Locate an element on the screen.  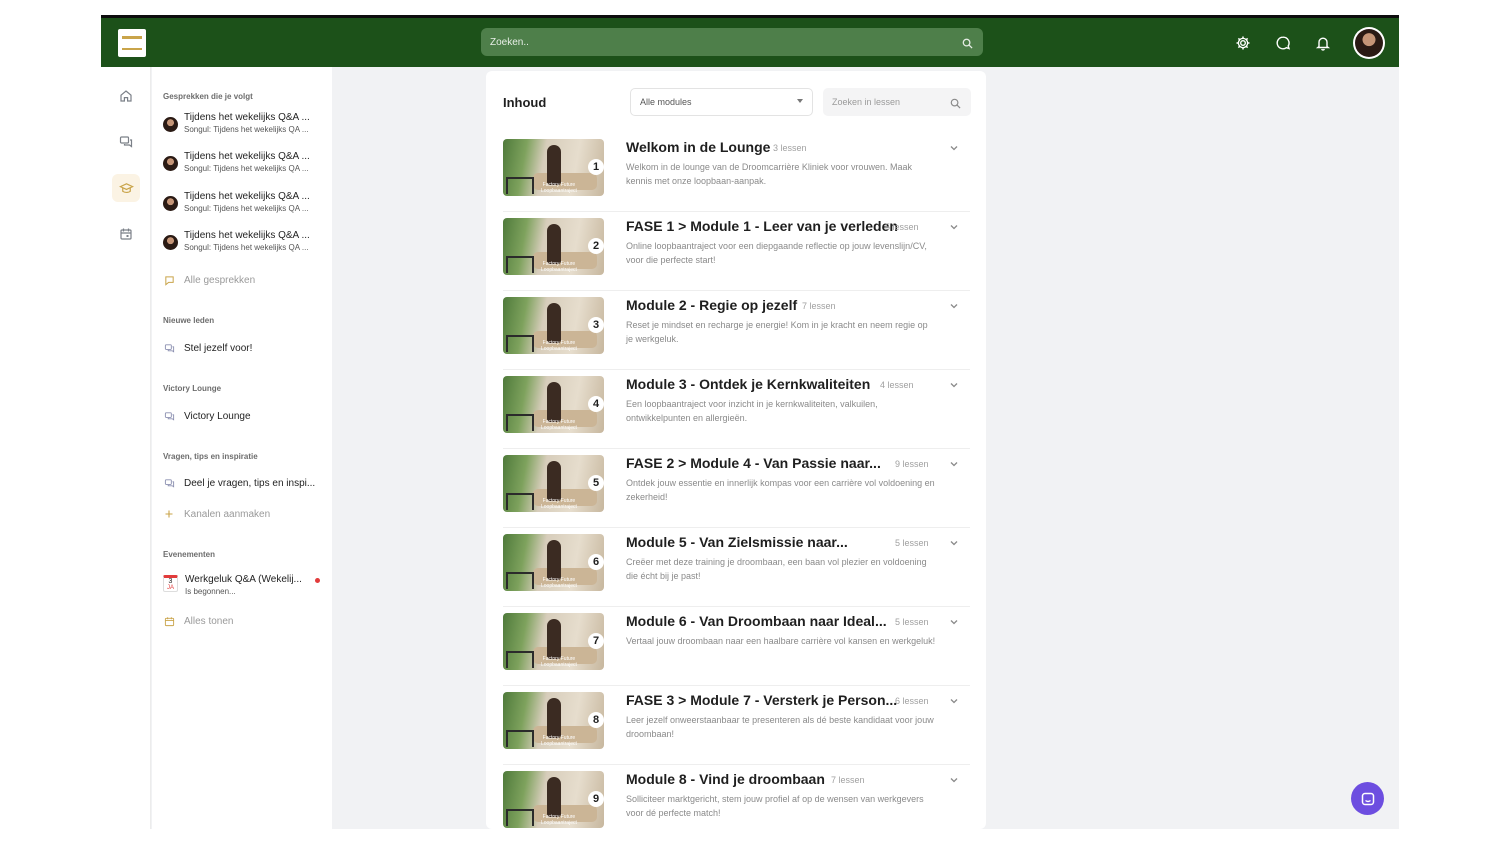
module-thumbnail: Factory Future Loopbaantraject 6 is located at coordinates (553, 562).